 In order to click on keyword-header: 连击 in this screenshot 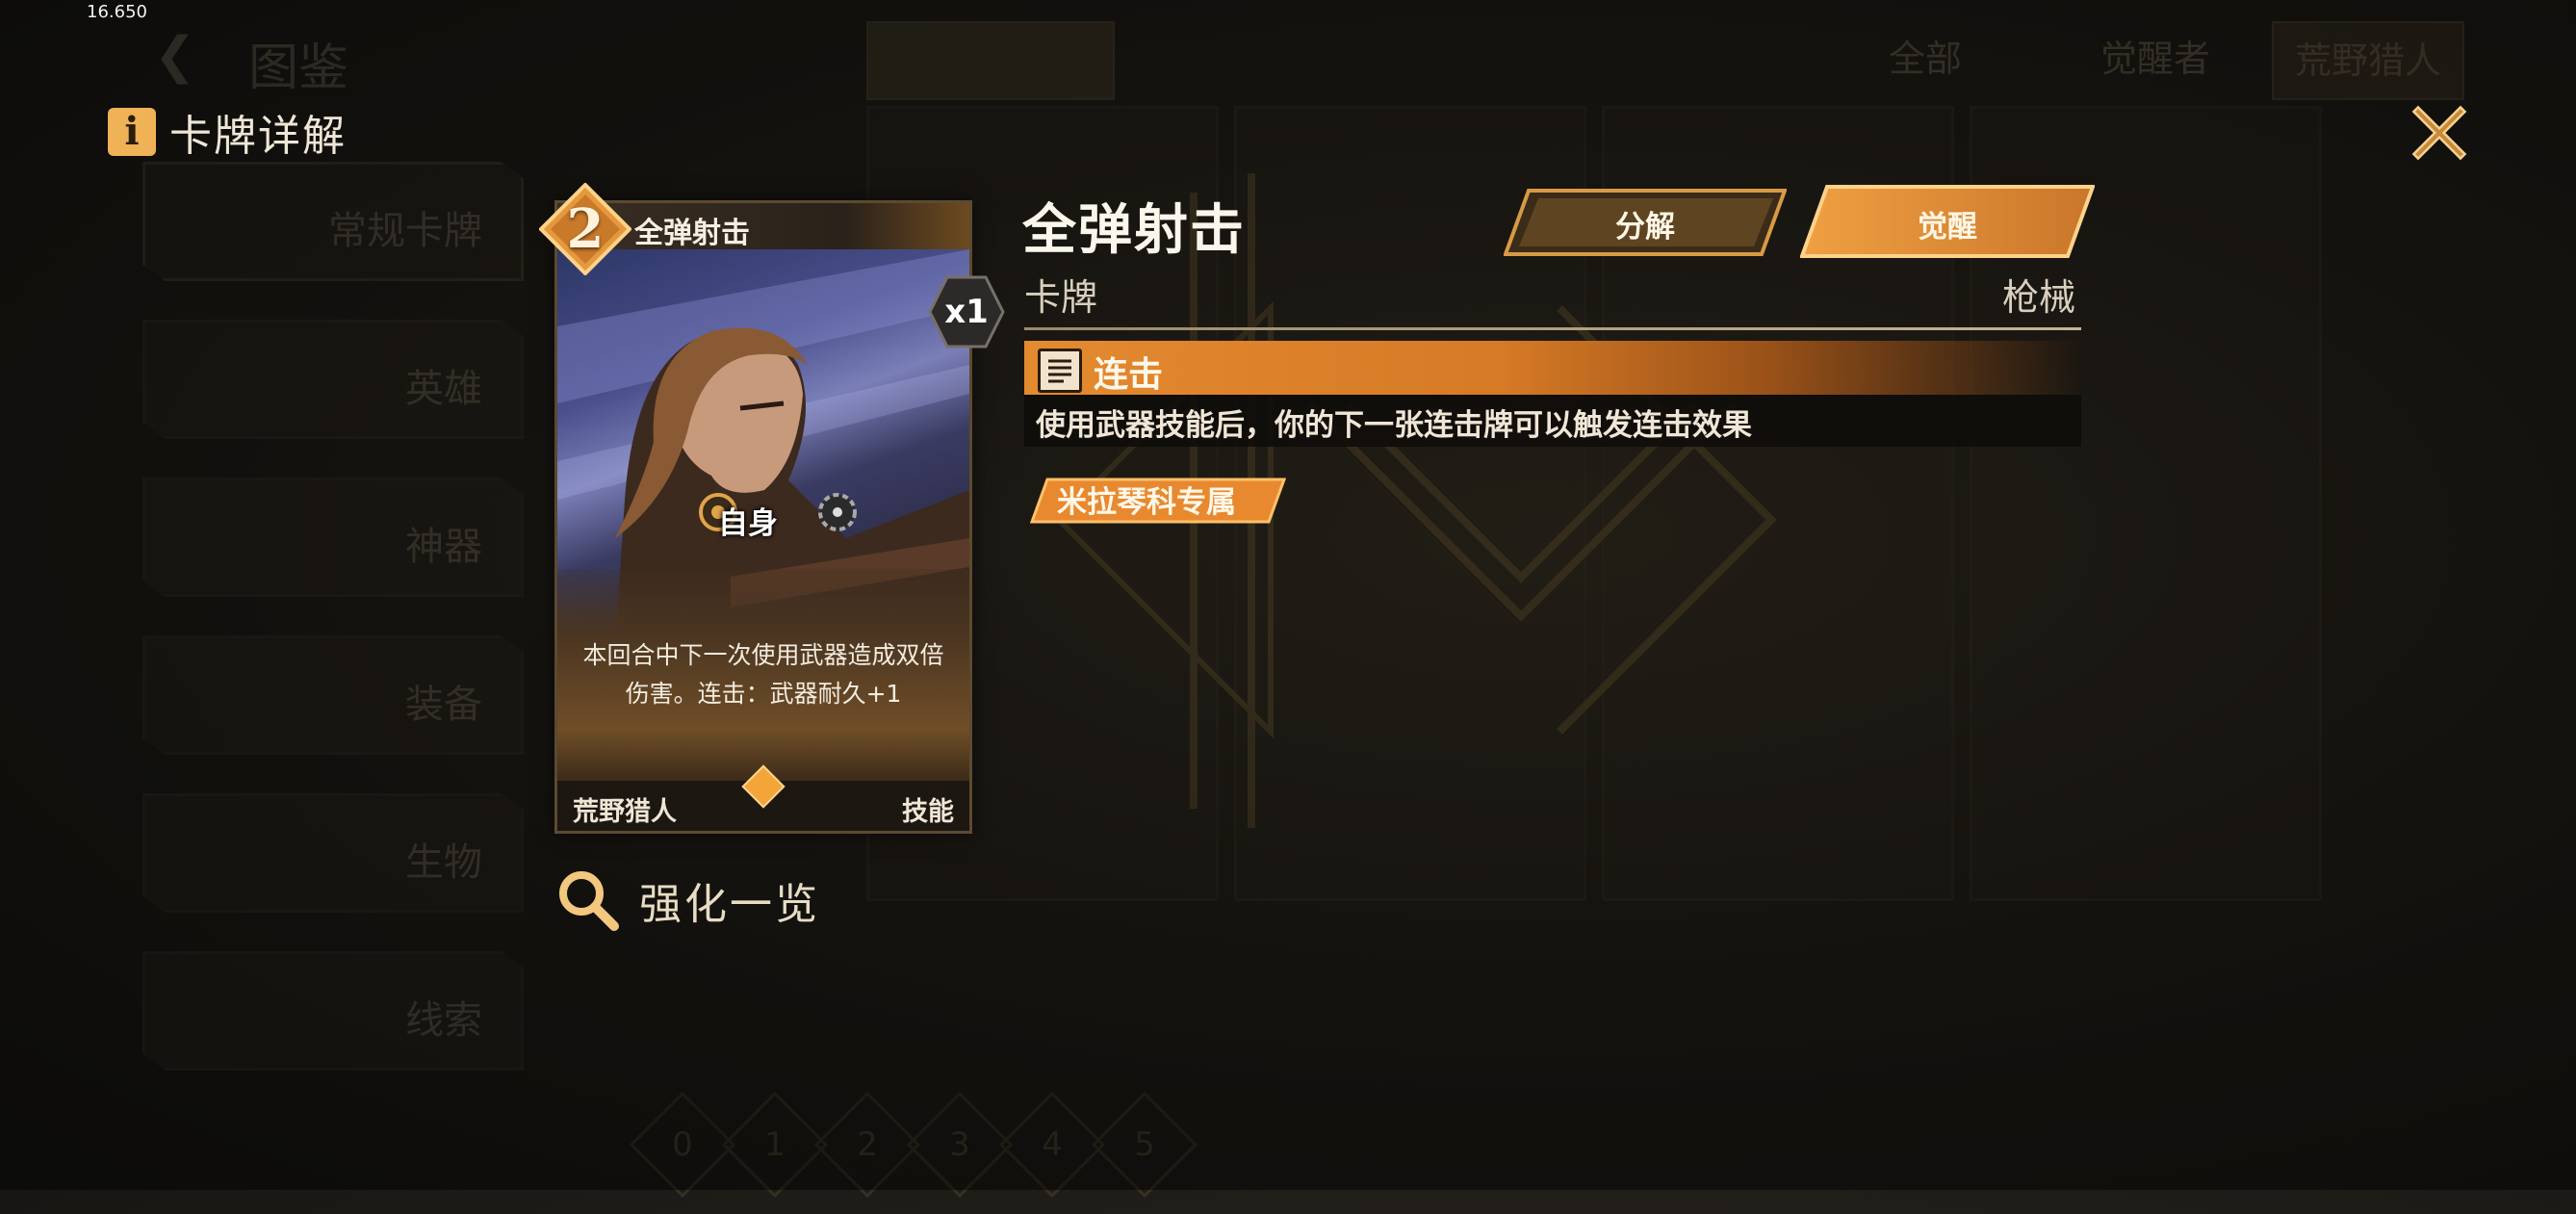, I will do `click(1552, 368)`.